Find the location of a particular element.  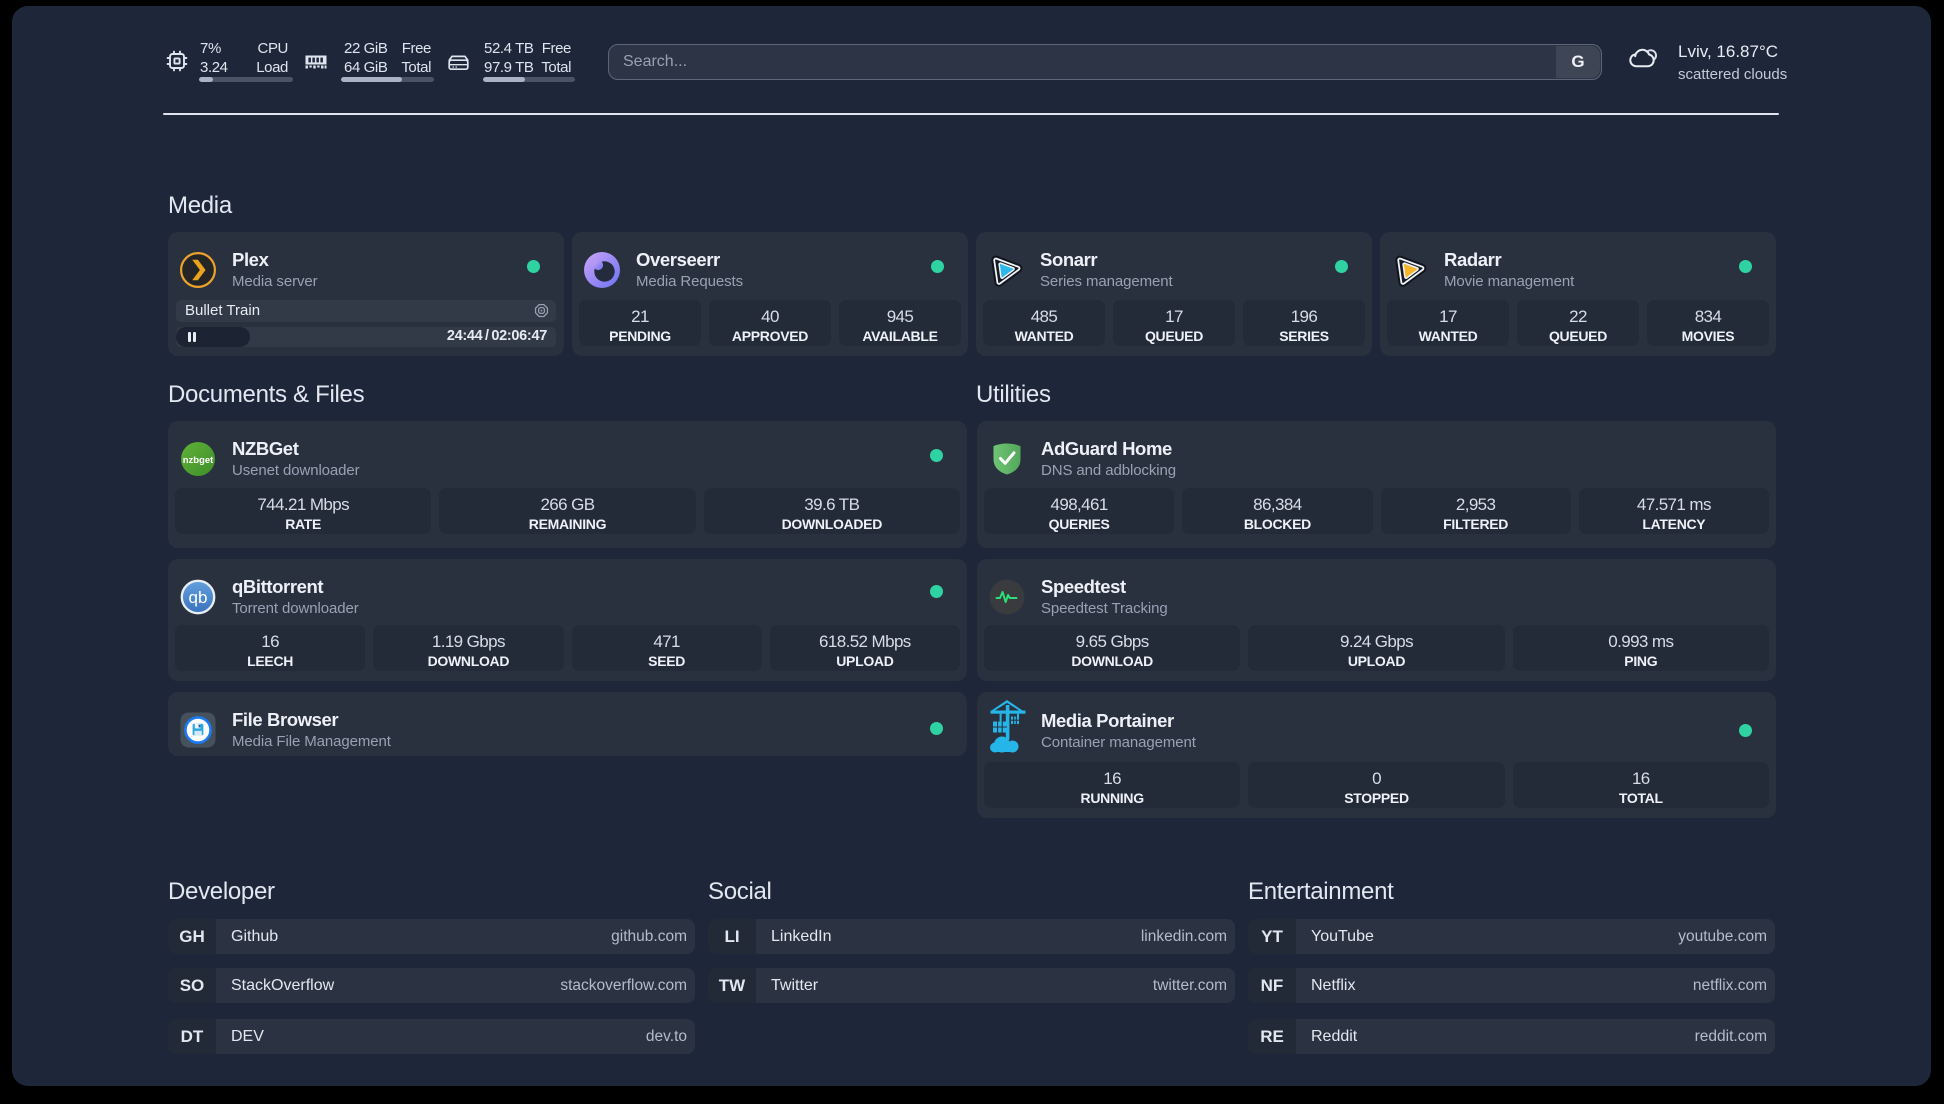

svg-text: qb is located at coordinates (198, 597).